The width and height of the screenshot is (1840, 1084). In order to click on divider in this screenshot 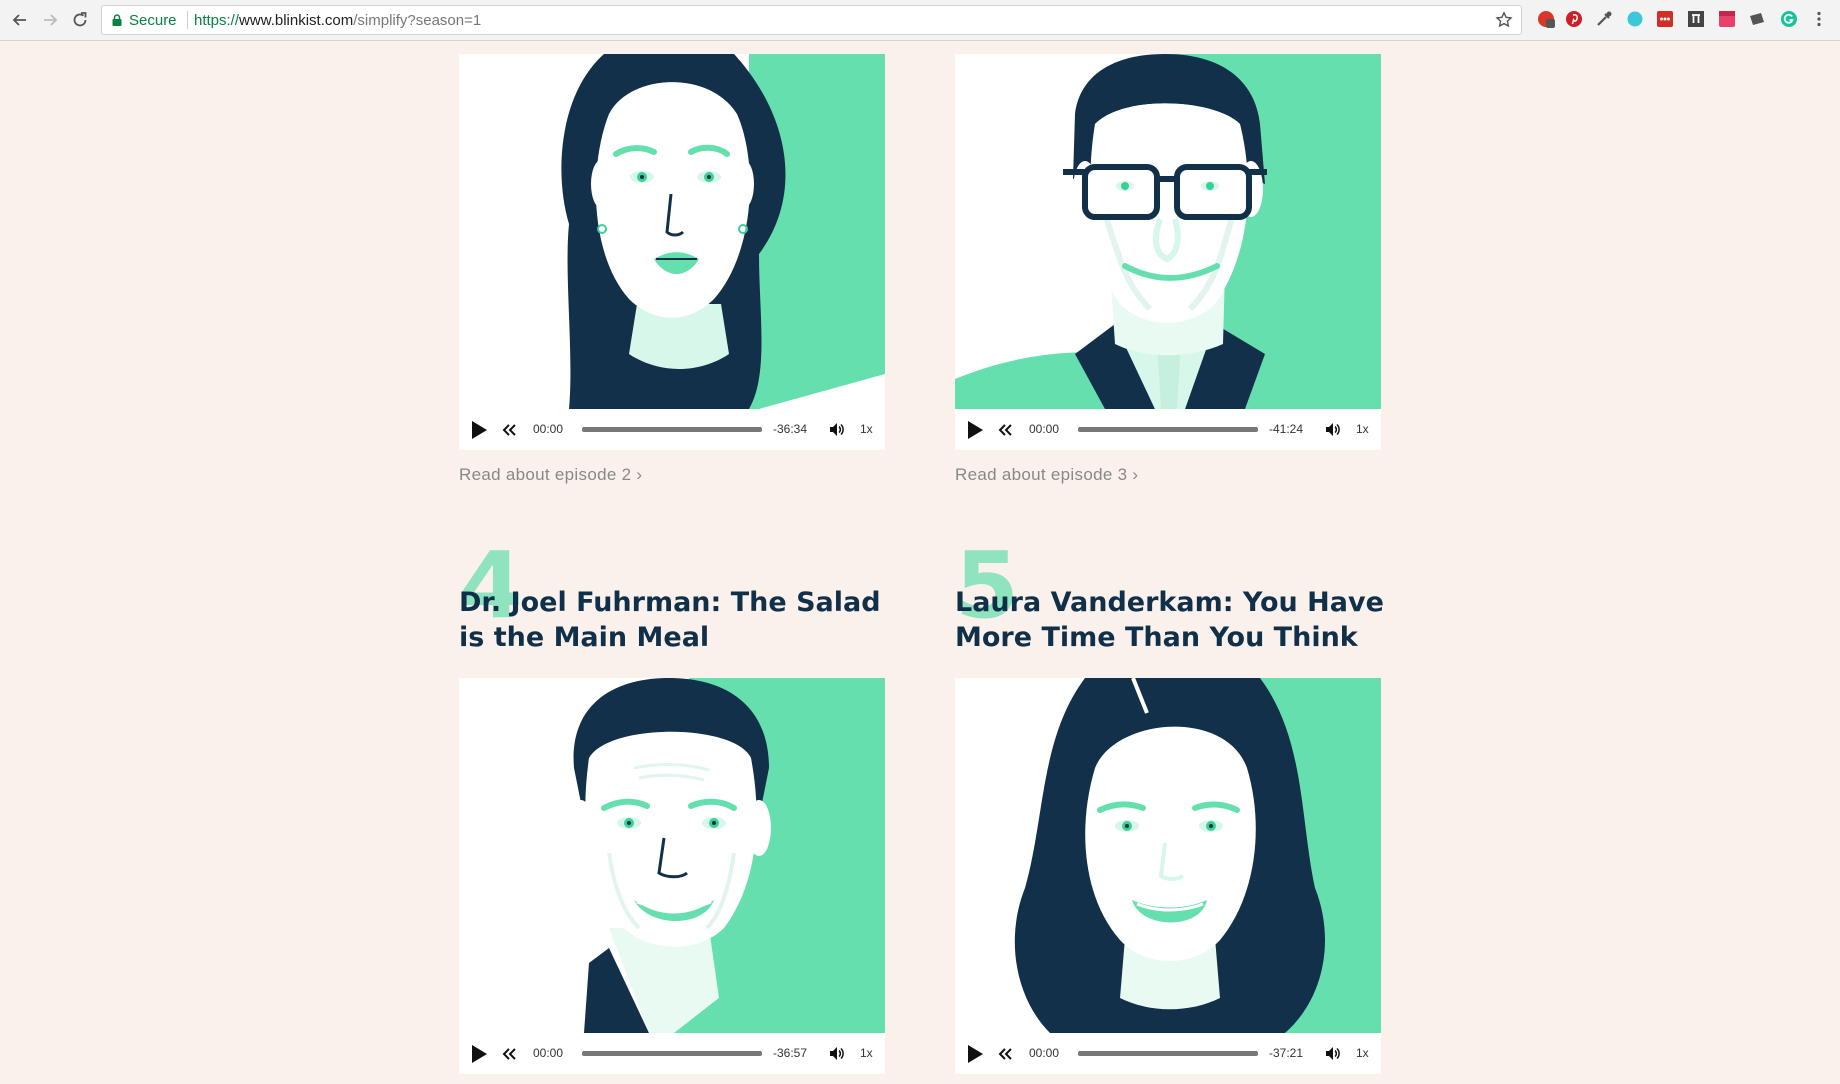, I will do `click(187, 20)`.